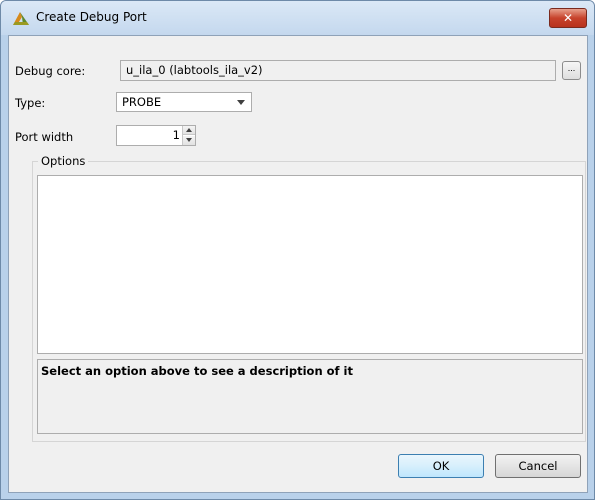  I want to click on port-width-value: 1, so click(176, 135).